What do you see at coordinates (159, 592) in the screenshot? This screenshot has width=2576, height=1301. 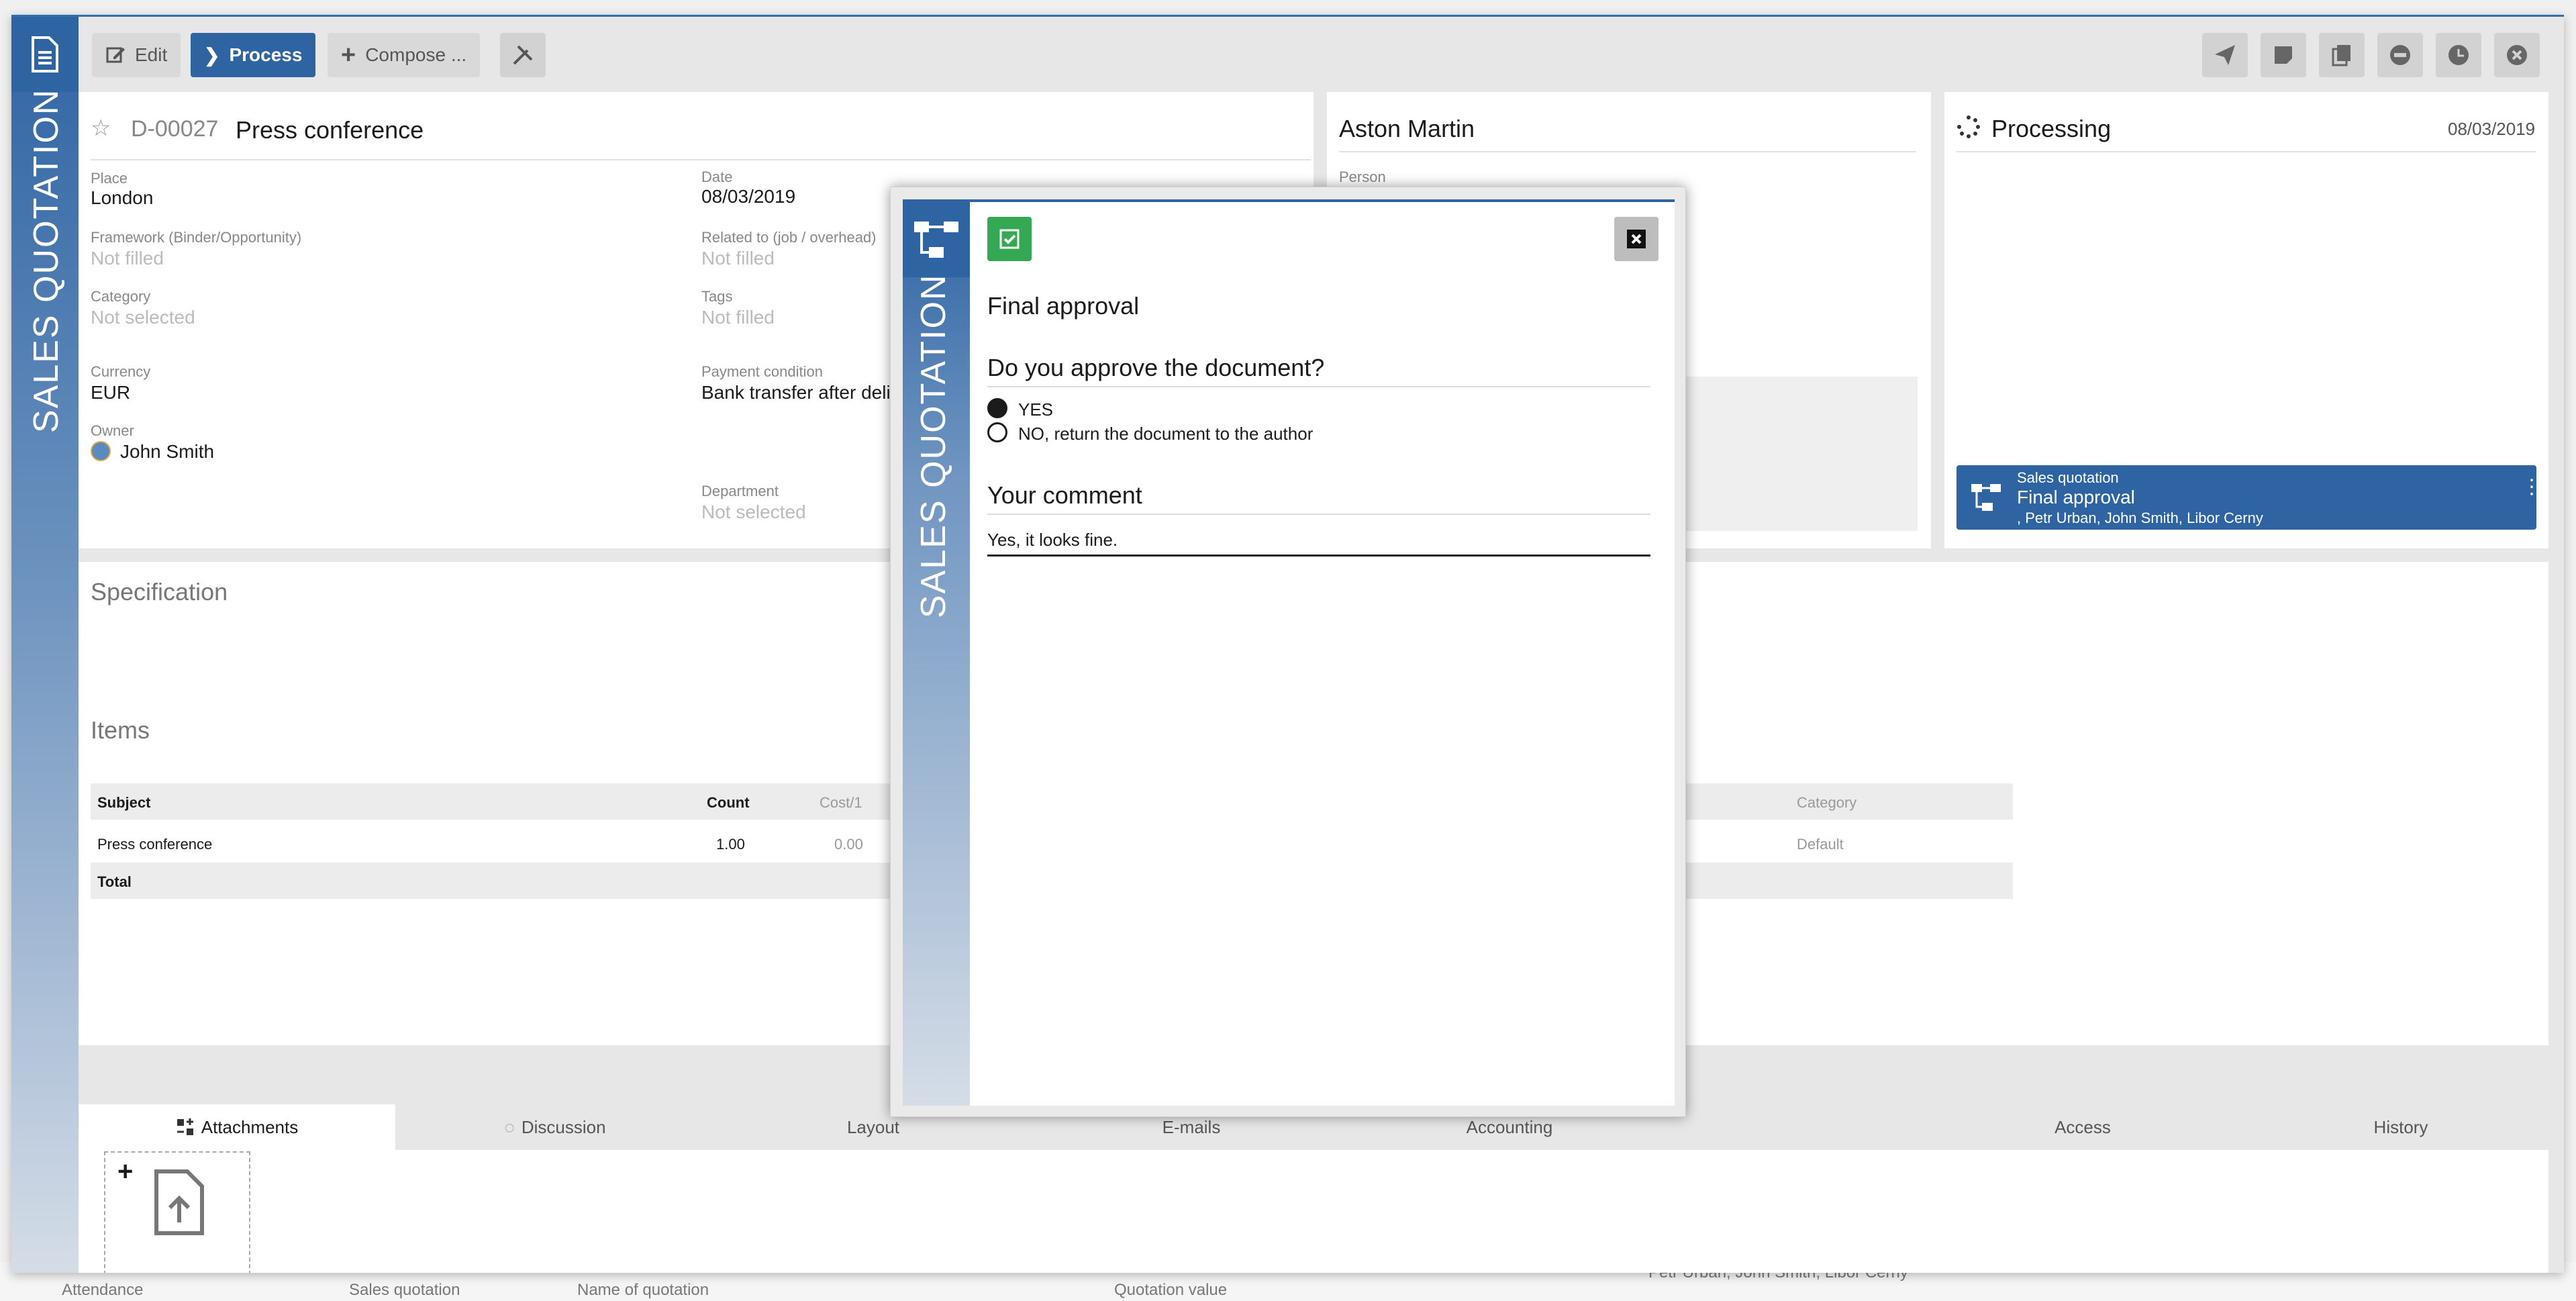 I see `specification-title: Specification` at bounding box center [159, 592].